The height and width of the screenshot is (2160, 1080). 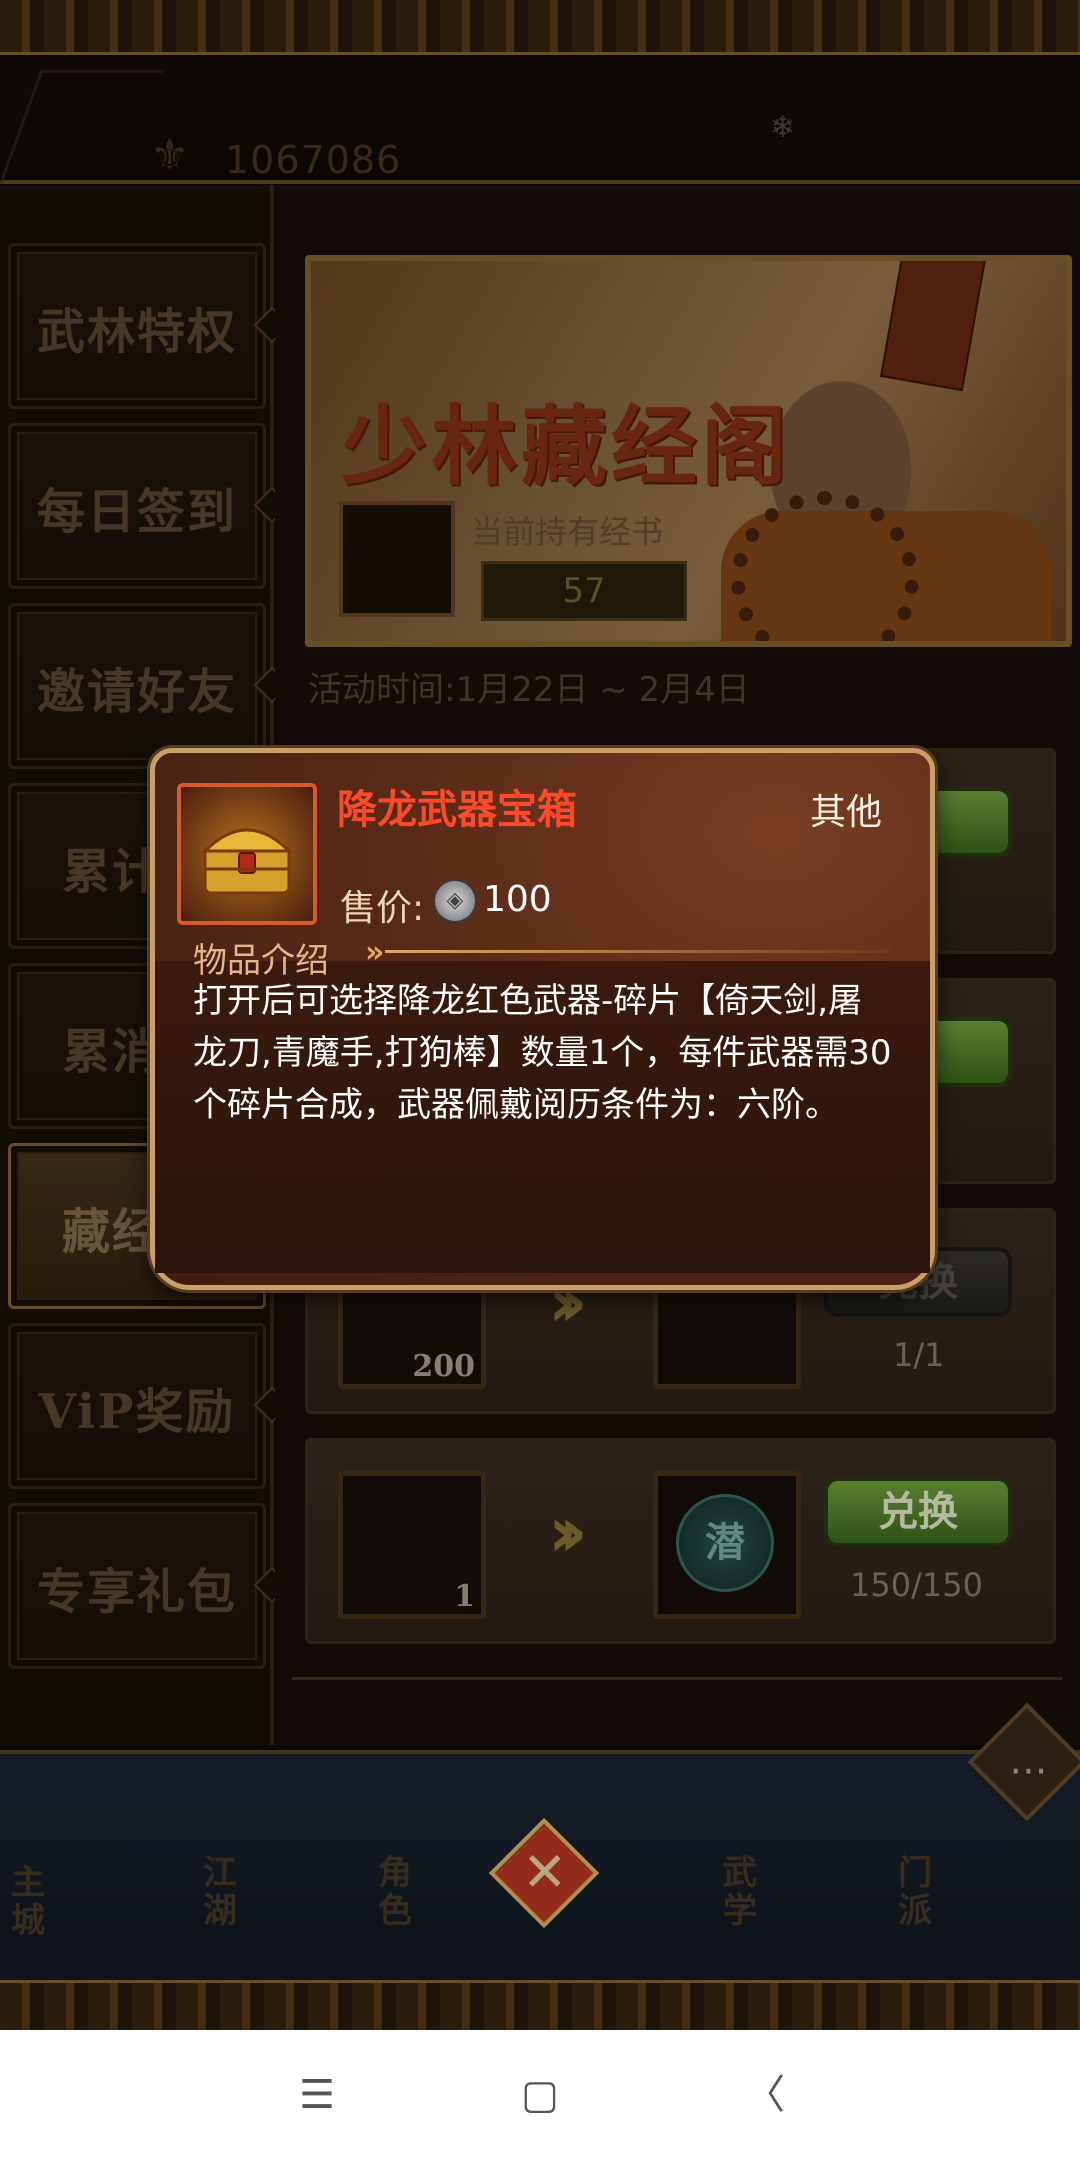 I want to click on item-icon-frame, so click(x=247, y=854).